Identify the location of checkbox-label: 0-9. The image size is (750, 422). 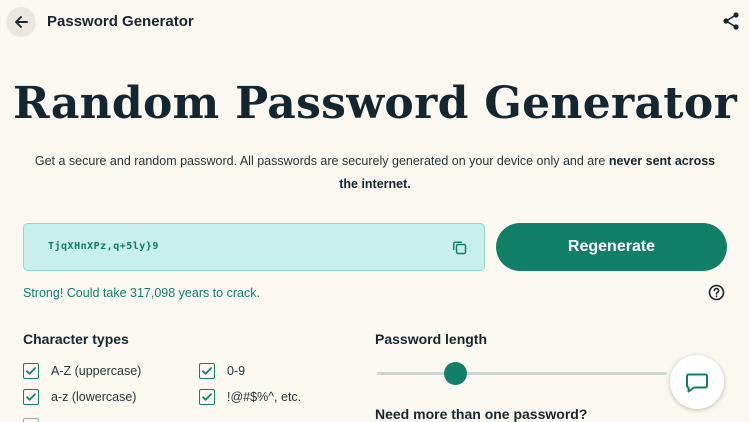
(236, 371).